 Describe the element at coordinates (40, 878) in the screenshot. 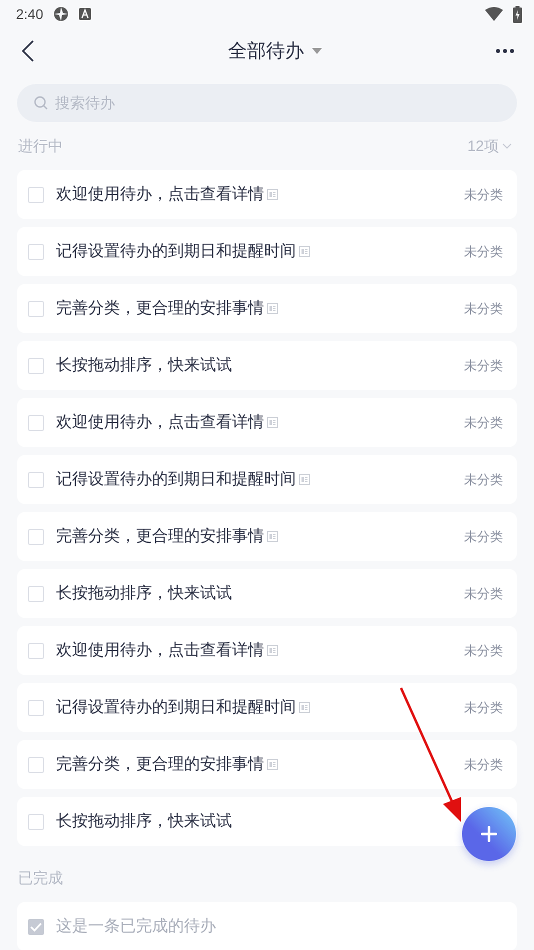

I see `section-title: 已完成` at that location.